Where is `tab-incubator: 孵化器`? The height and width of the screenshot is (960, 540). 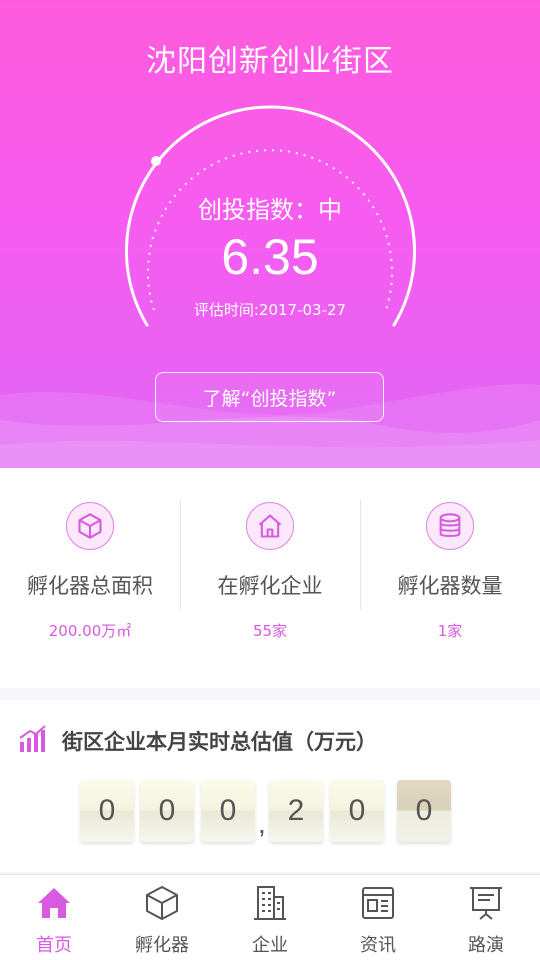 tab-incubator: 孵化器 is located at coordinates (162, 917).